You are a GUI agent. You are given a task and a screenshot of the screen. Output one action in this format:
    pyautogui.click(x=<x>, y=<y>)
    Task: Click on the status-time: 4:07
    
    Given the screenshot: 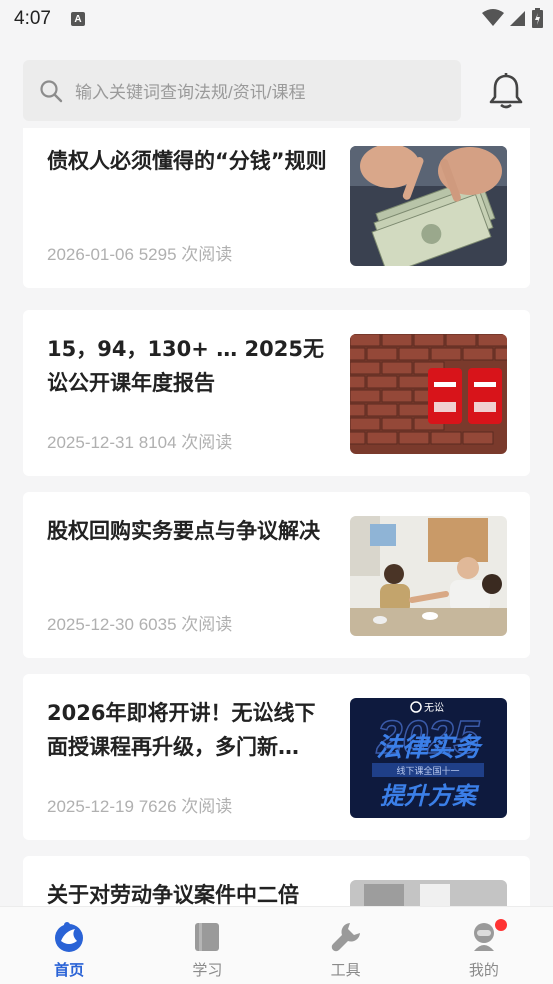 What is the action you would take?
    pyautogui.click(x=32, y=18)
    